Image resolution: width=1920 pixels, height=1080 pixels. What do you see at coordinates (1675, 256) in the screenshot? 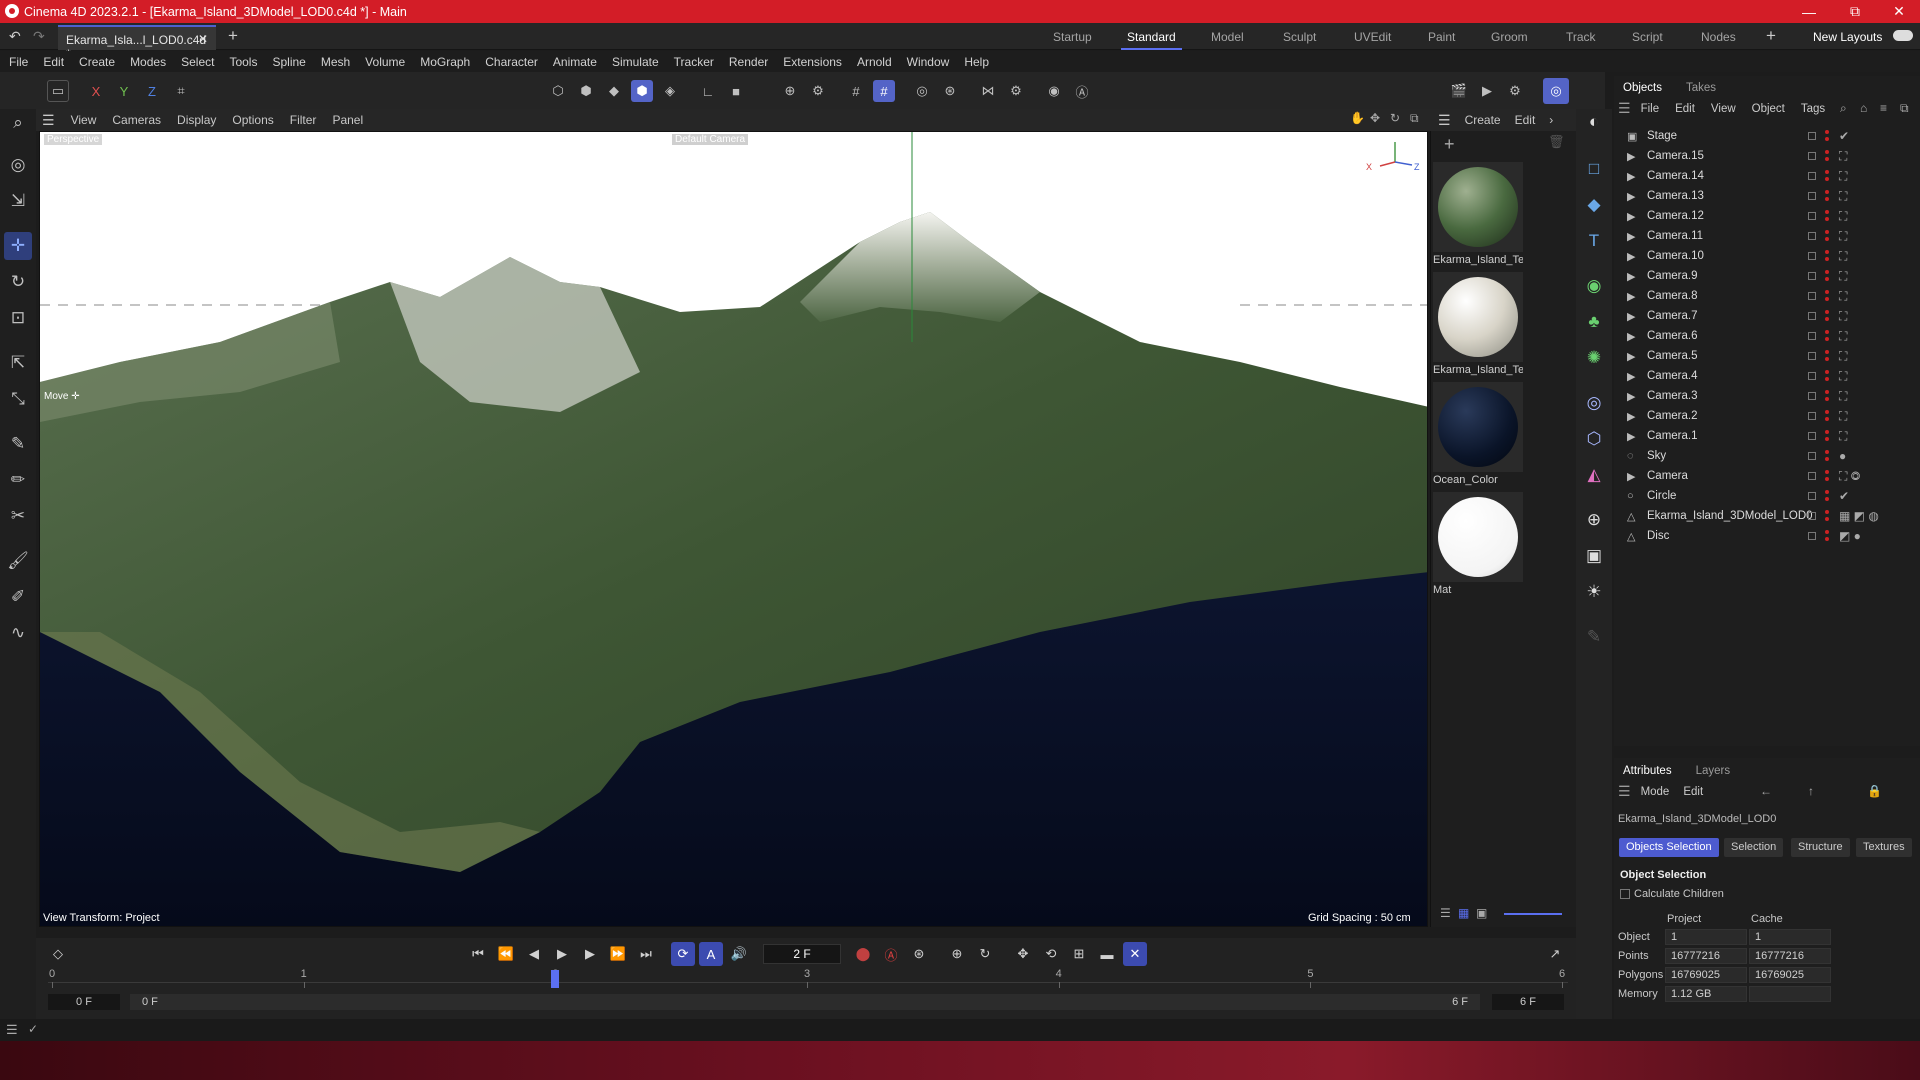
I see `object-name: Camera.10` at bounding box center [1675, 256].